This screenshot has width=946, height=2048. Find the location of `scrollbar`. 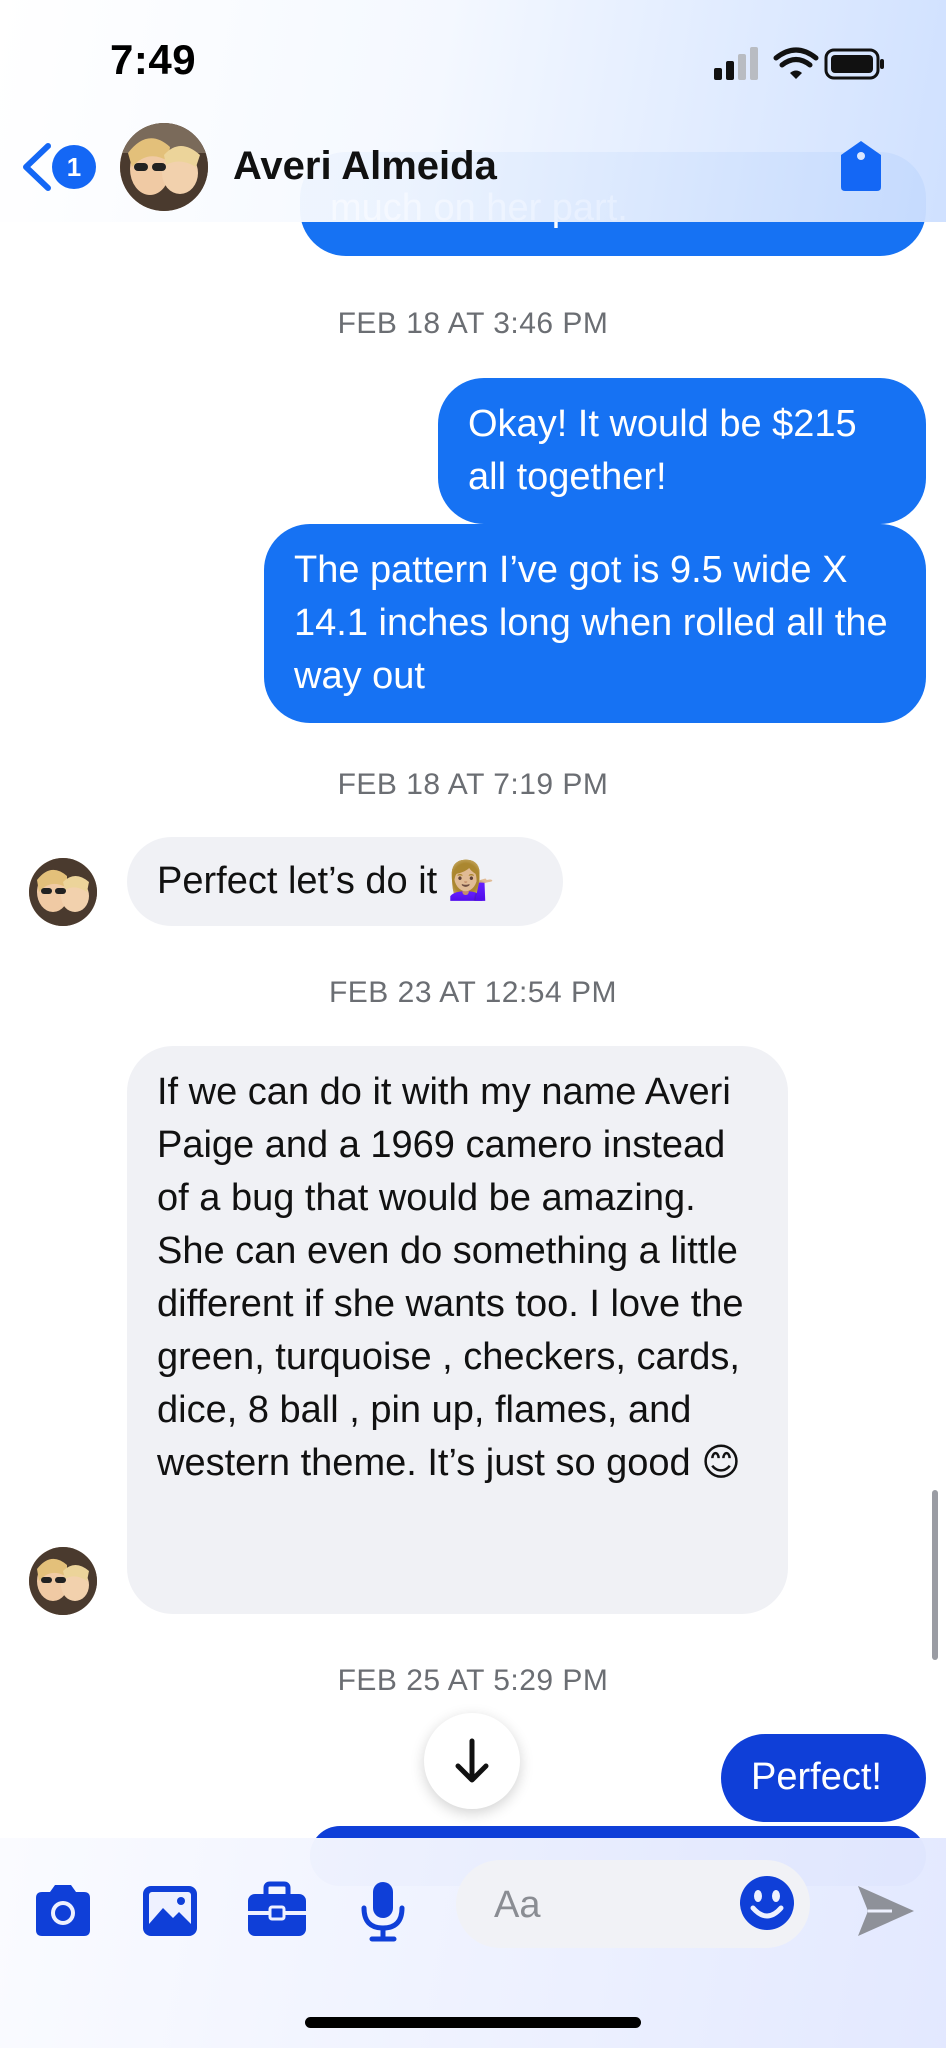

scrollbar is located at coordinates (935, 1575).